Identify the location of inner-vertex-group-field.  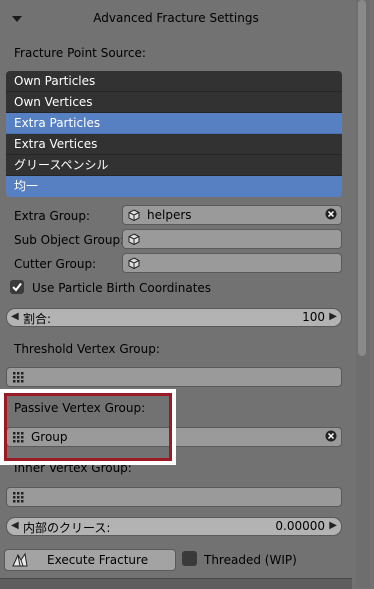
(174, 497).